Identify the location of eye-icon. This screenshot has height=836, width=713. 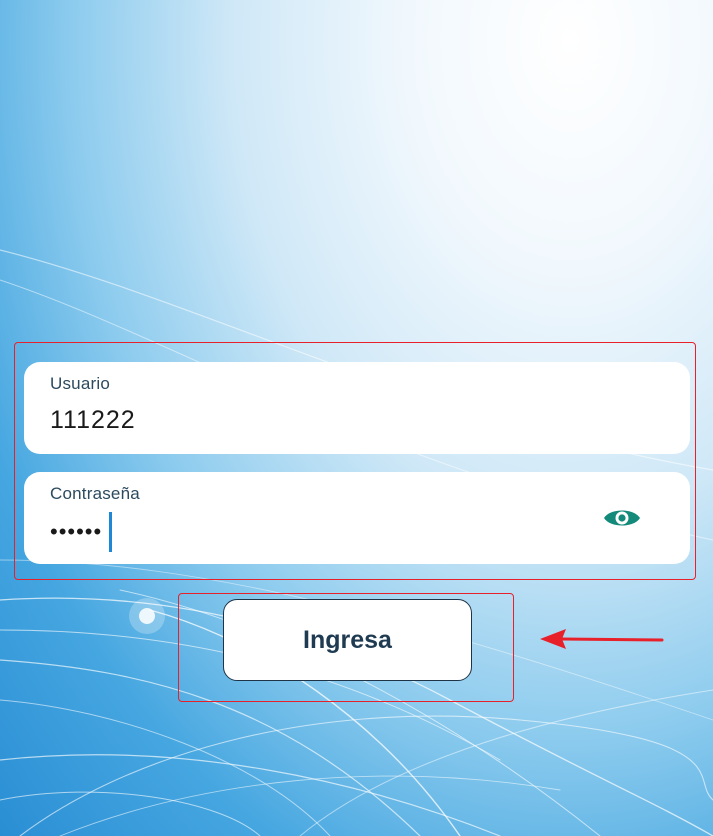
(622, 518).